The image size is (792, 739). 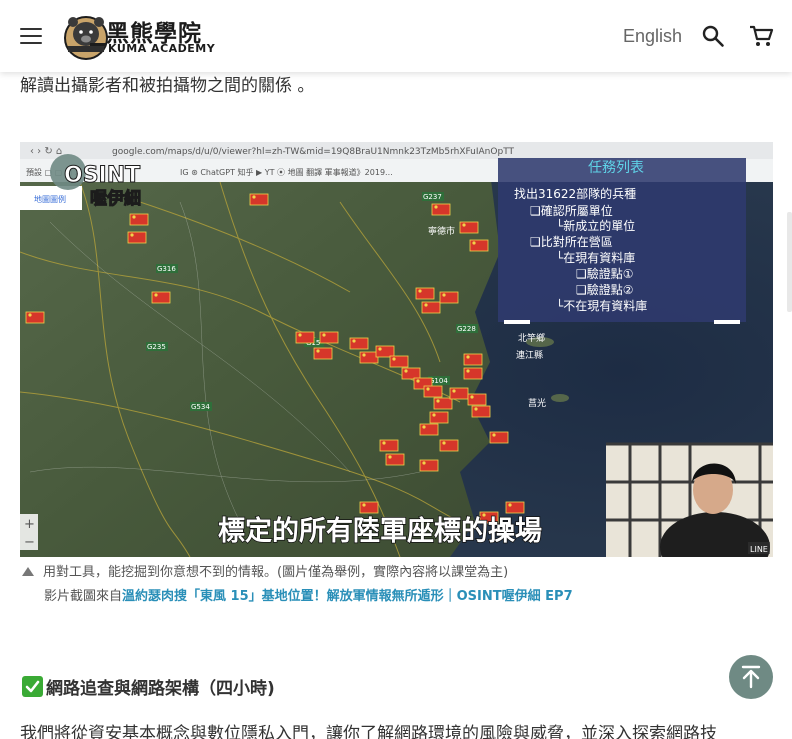 What do you see at coordinates (138, 36) in the screenshot?
I see `site-logo: 黑熊學院 KUMA ACADEMY` at bounding box center [138, 36].